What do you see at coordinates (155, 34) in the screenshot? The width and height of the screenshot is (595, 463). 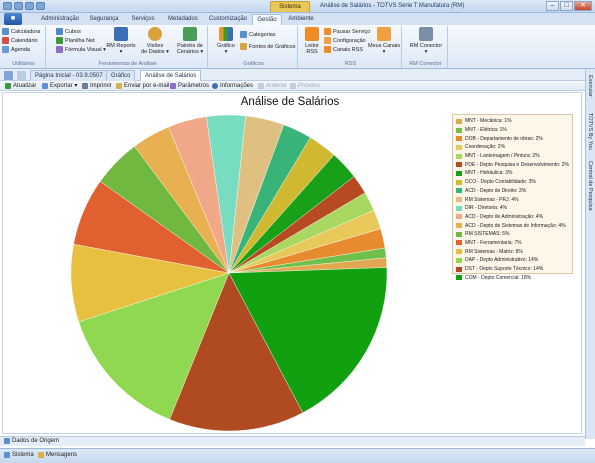 I see `magnifier-icon` at bounding box center [155, 34].